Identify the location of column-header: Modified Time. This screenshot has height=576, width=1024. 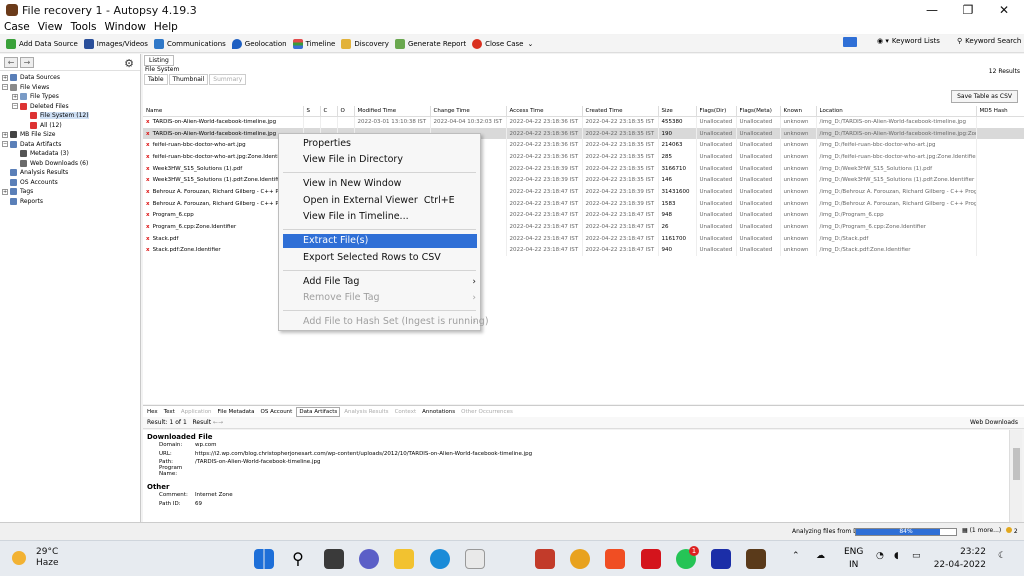
(392, 111).